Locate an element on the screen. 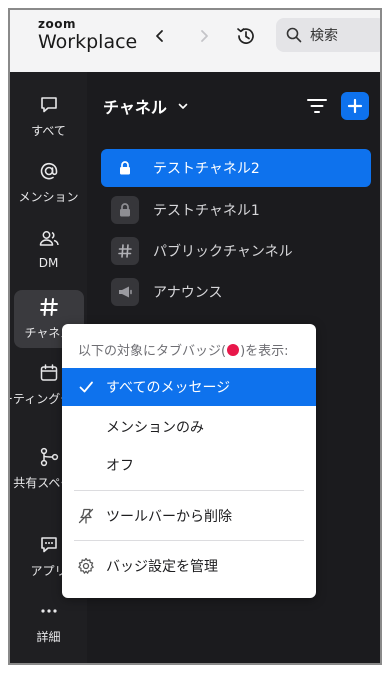 The width and height of the screenshot is (391, 676). channel-name: アナウンス is located at coordinates (188, 293).